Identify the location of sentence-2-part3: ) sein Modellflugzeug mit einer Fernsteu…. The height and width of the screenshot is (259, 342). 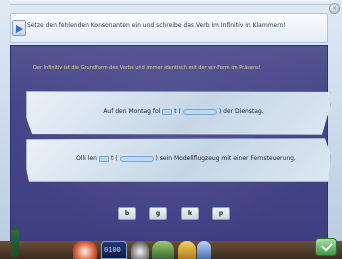
(225, 158).